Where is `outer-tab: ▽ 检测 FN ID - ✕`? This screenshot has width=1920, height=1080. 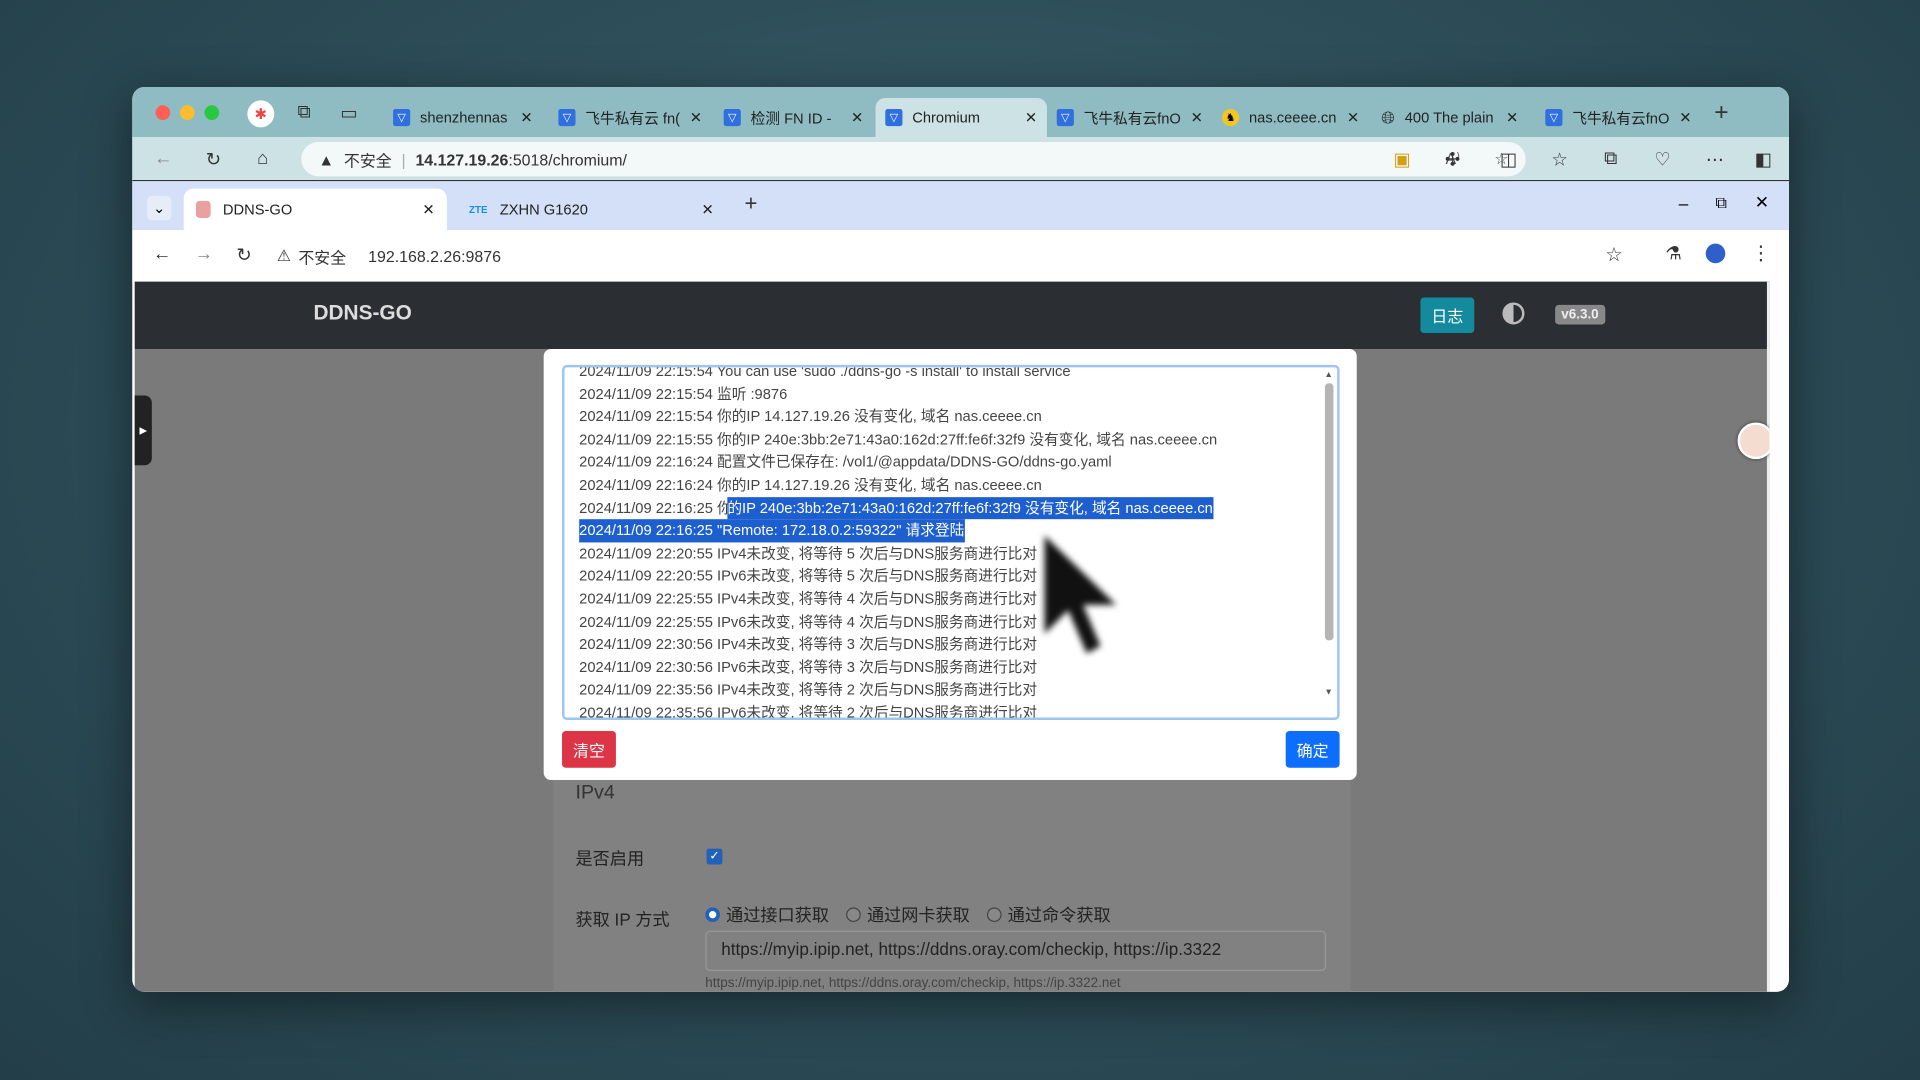 outer-tab: ▽ 检测 FN ID - ✕ is located at coordinates (793, 117).